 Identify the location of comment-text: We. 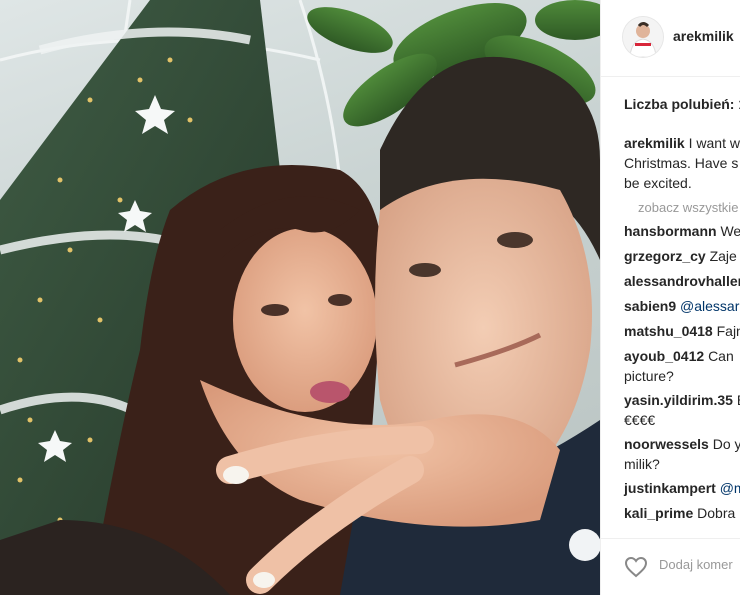
(730, 231).